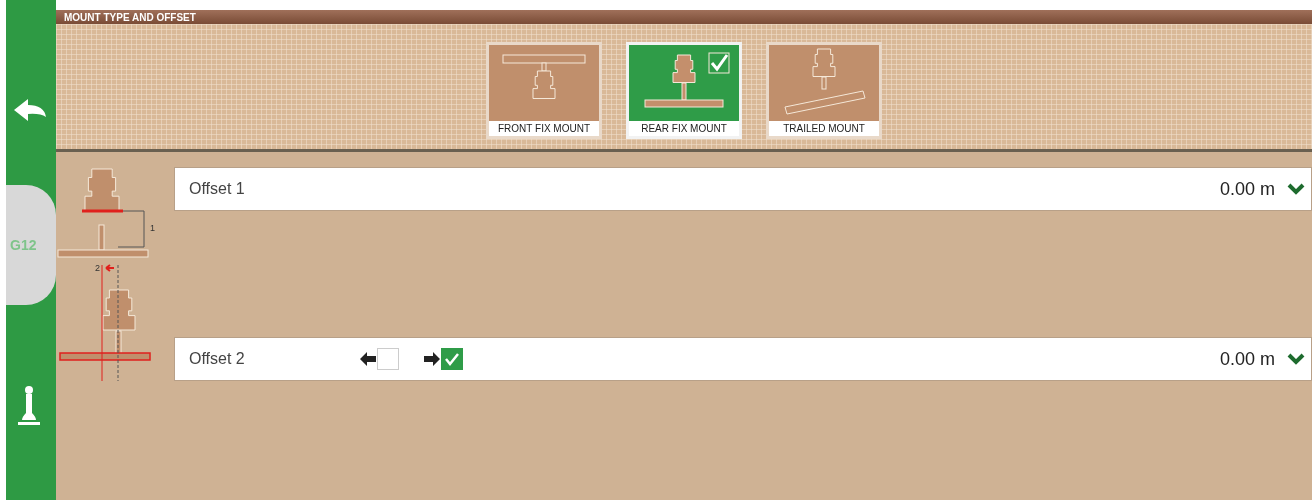  I want to click on back-icon, so click(30, 110).